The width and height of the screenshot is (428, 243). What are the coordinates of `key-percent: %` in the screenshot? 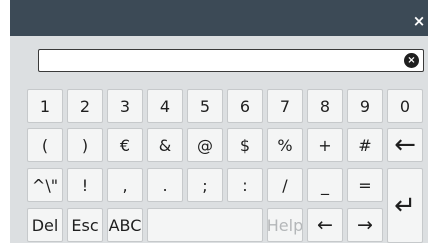 It's located at (285, 145).